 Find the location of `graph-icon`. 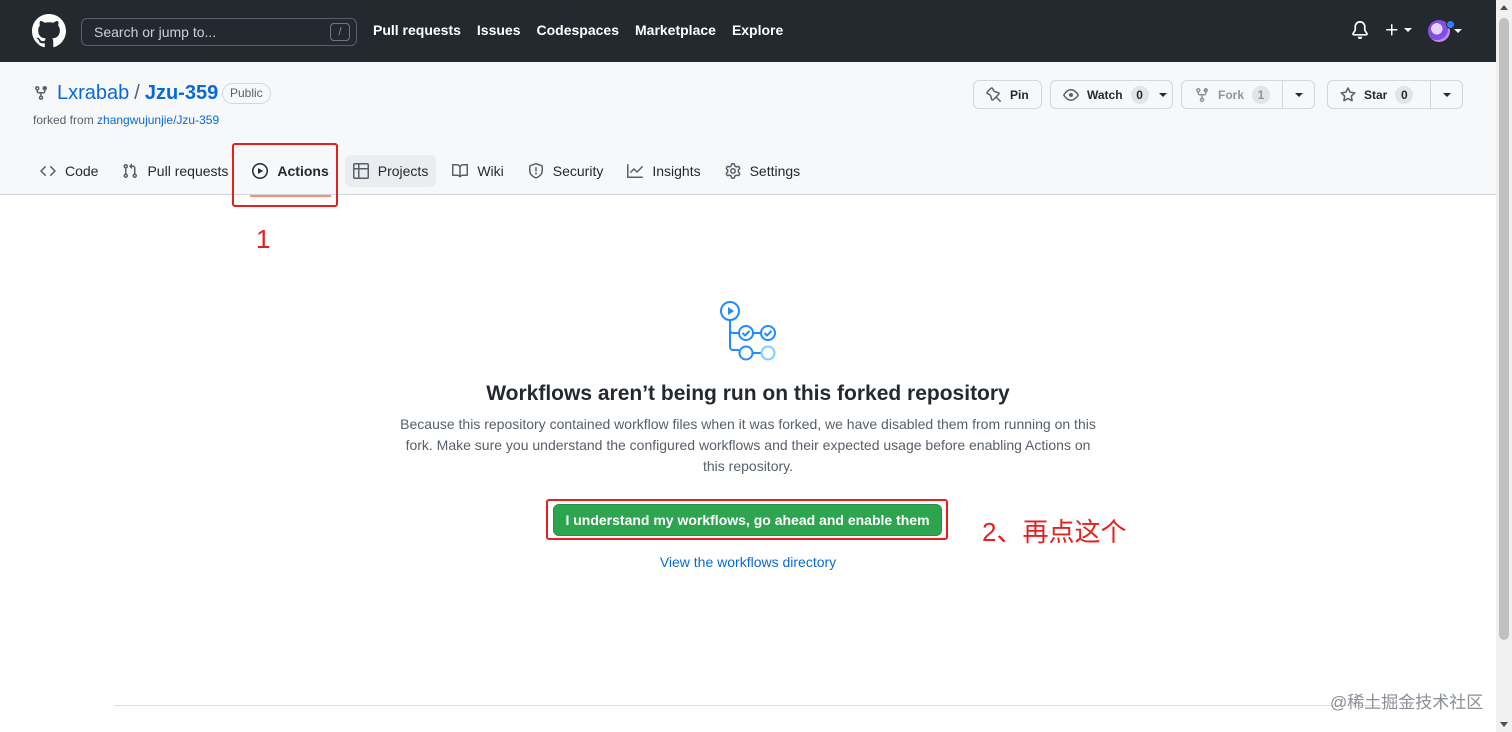

graph-icon is located at coordinates (635, 171).